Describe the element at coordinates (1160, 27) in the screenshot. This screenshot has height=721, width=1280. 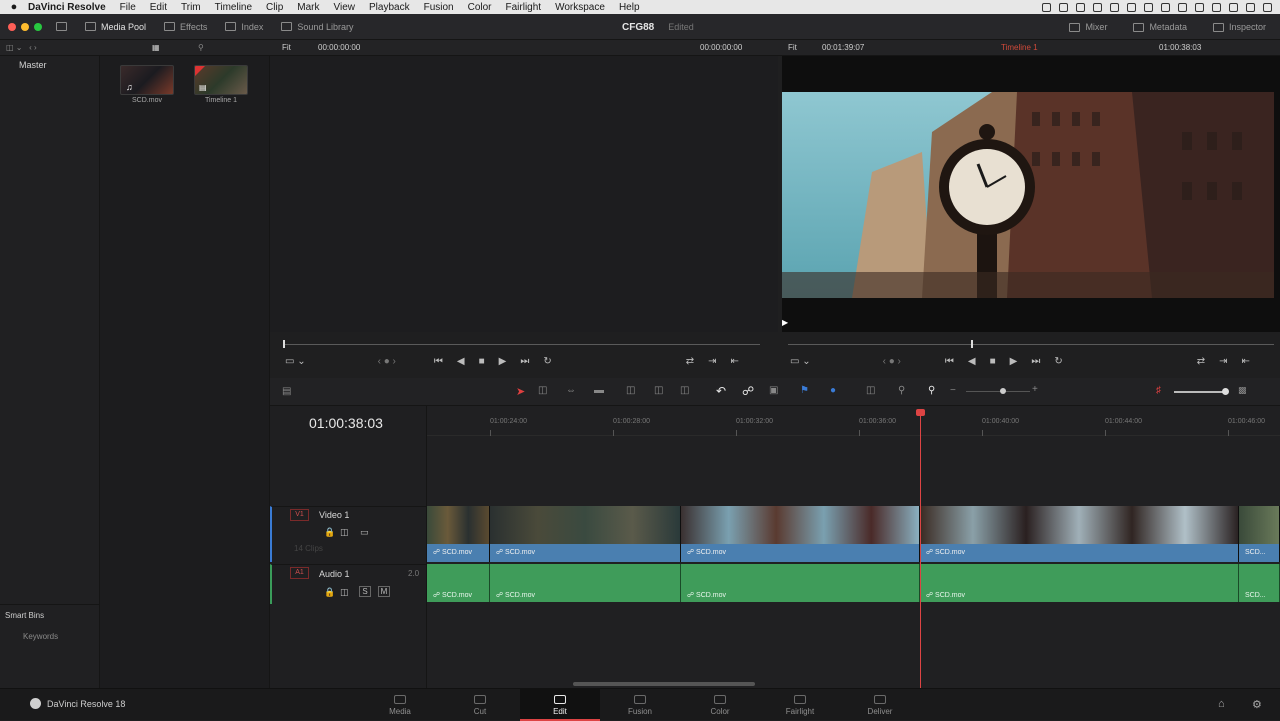
I see `metadata-button: Metadata` at that location.